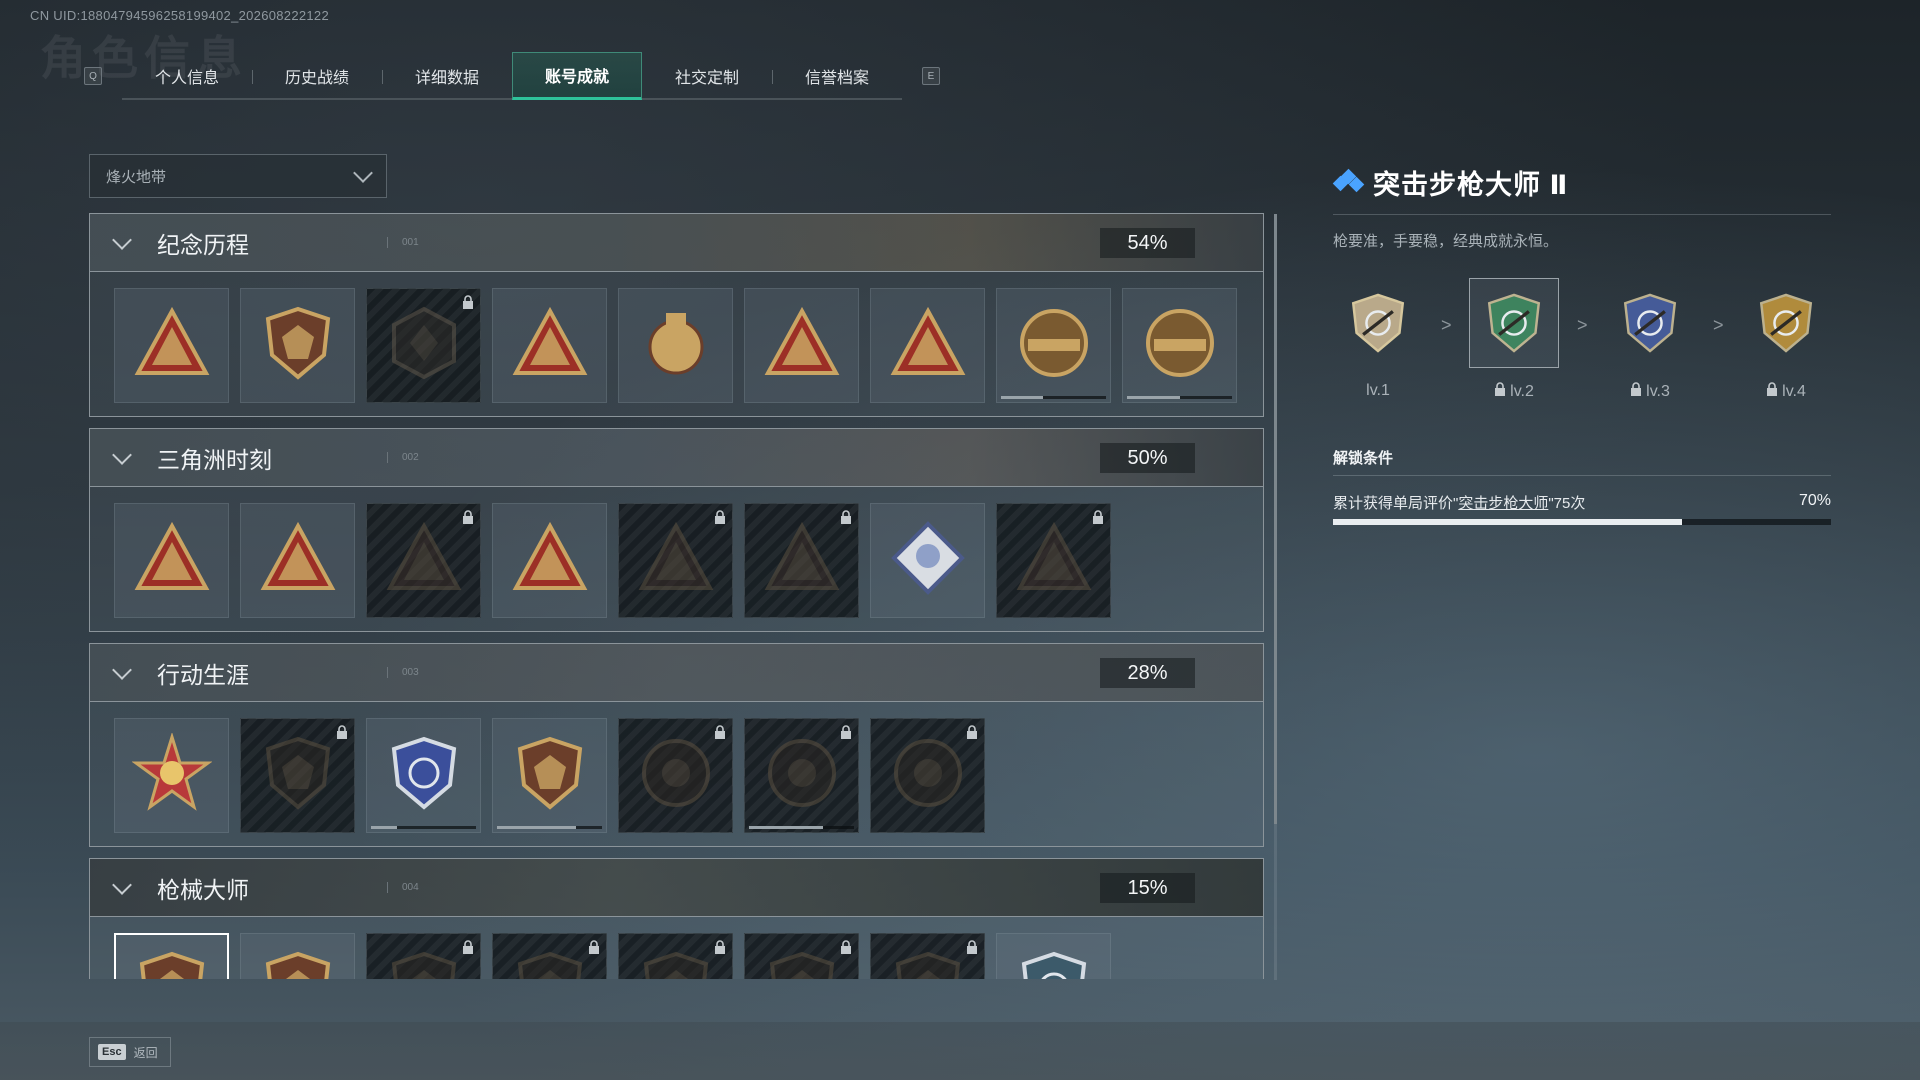 Image resolution: width=1920 pixels, height=1080 pixels. I want to click on tab-4: 账号成就, so click(577, 76).